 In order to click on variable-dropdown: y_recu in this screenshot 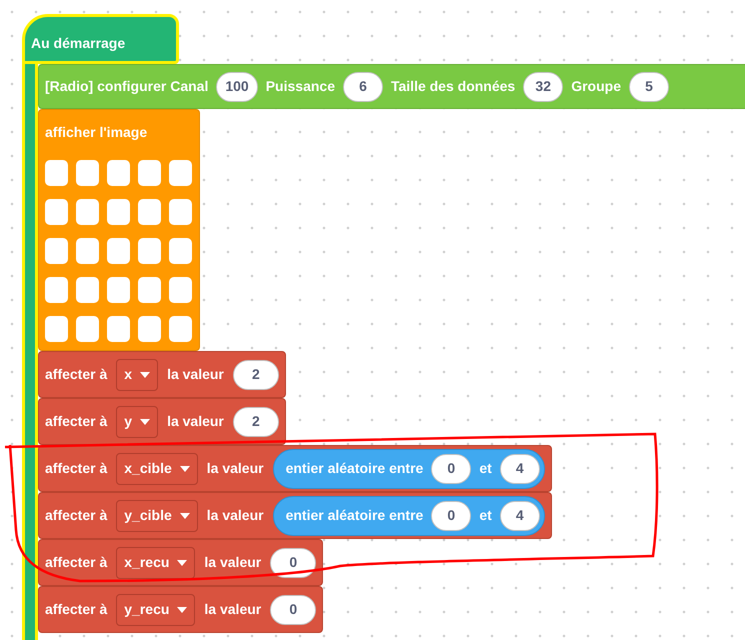, I will do `click(156, 610)`.